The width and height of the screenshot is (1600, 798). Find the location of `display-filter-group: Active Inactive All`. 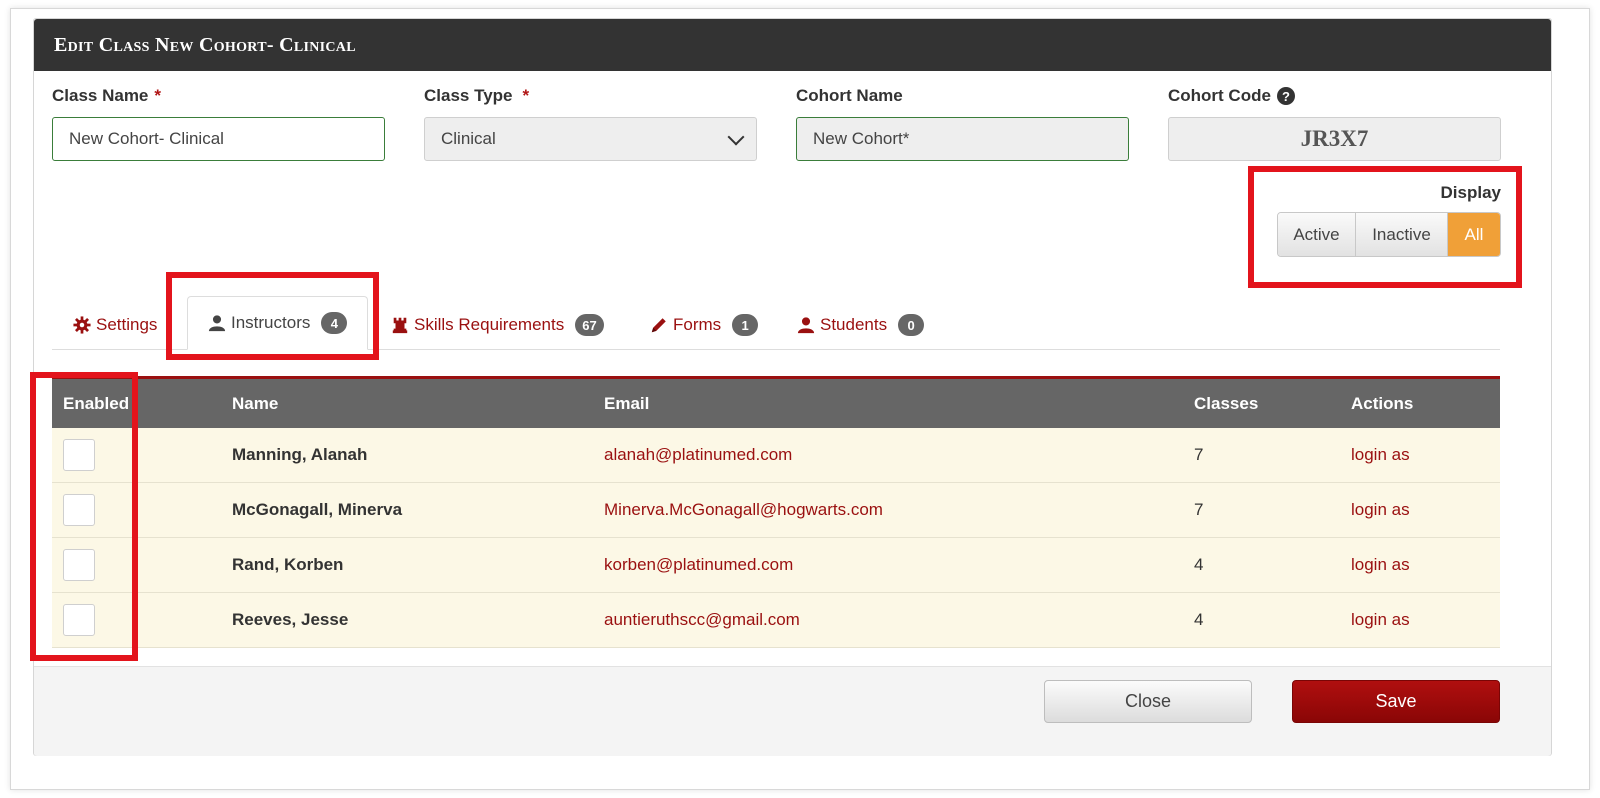

display-filter-group: Active Inactive All is located at coordinates (1389, 234).